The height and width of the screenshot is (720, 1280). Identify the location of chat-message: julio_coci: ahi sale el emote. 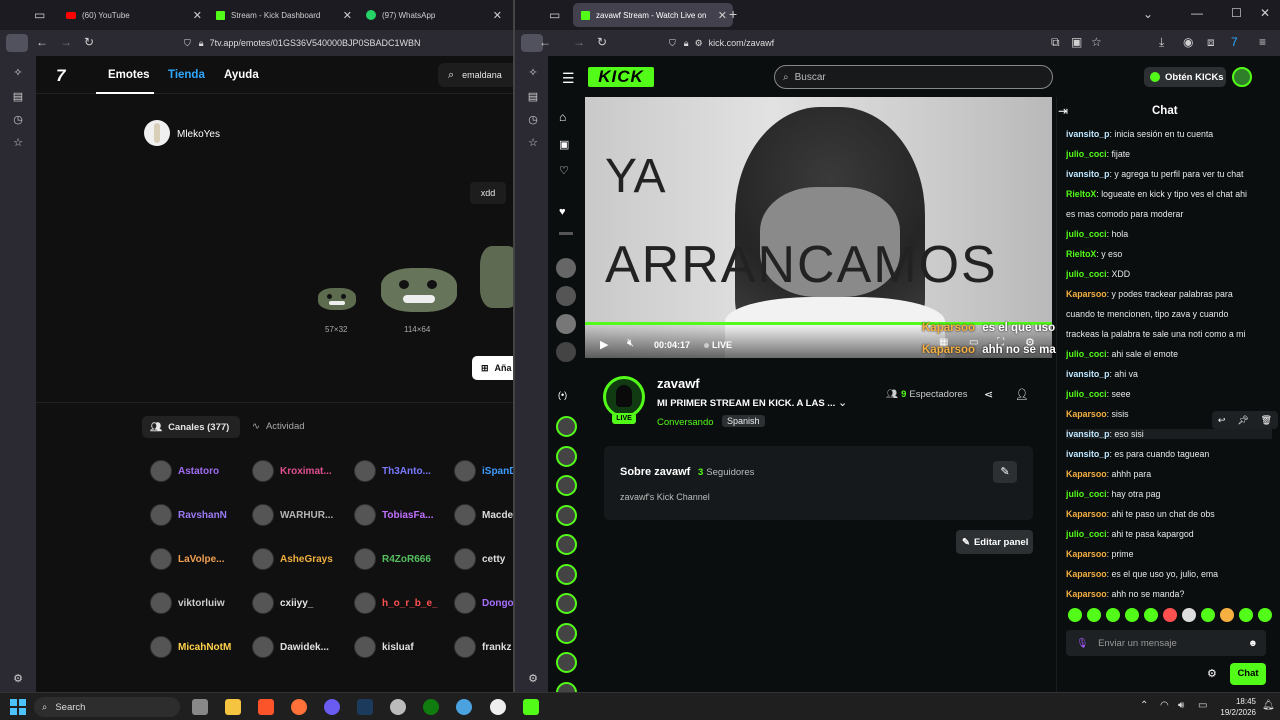
(1169, 354).